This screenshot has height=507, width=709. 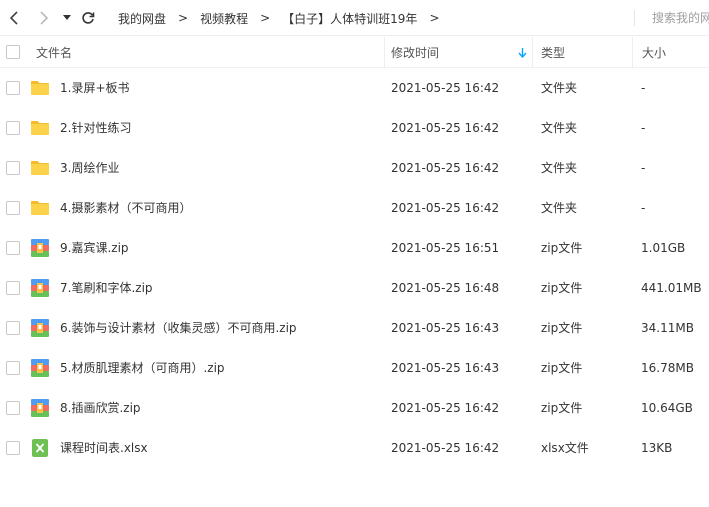 I want to click on file-size: 13KB, so click(x=657, y=448).